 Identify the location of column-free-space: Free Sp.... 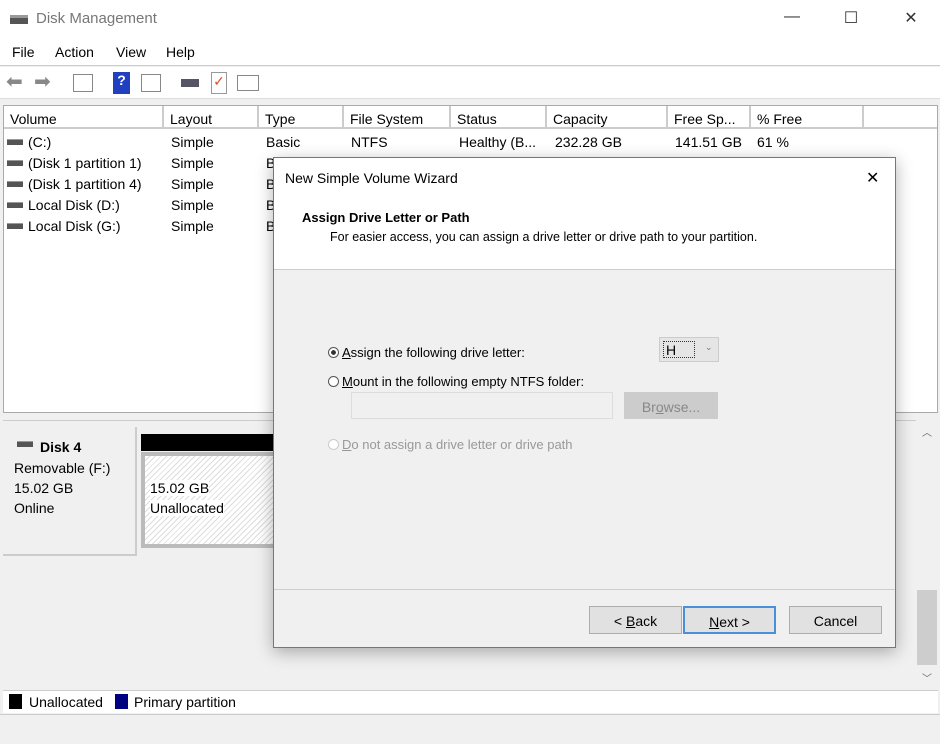
(709, 117).